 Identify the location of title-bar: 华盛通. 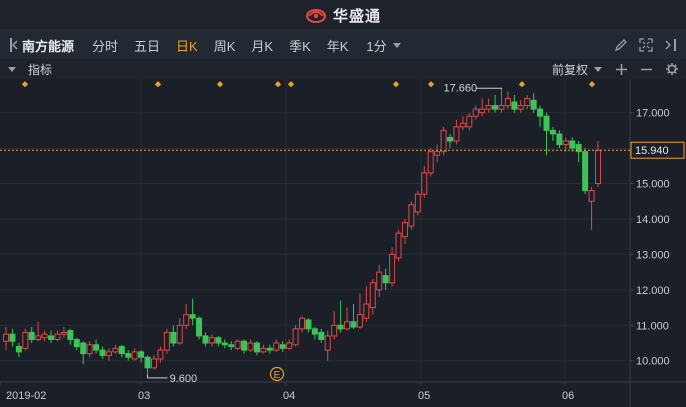
(343, 15).